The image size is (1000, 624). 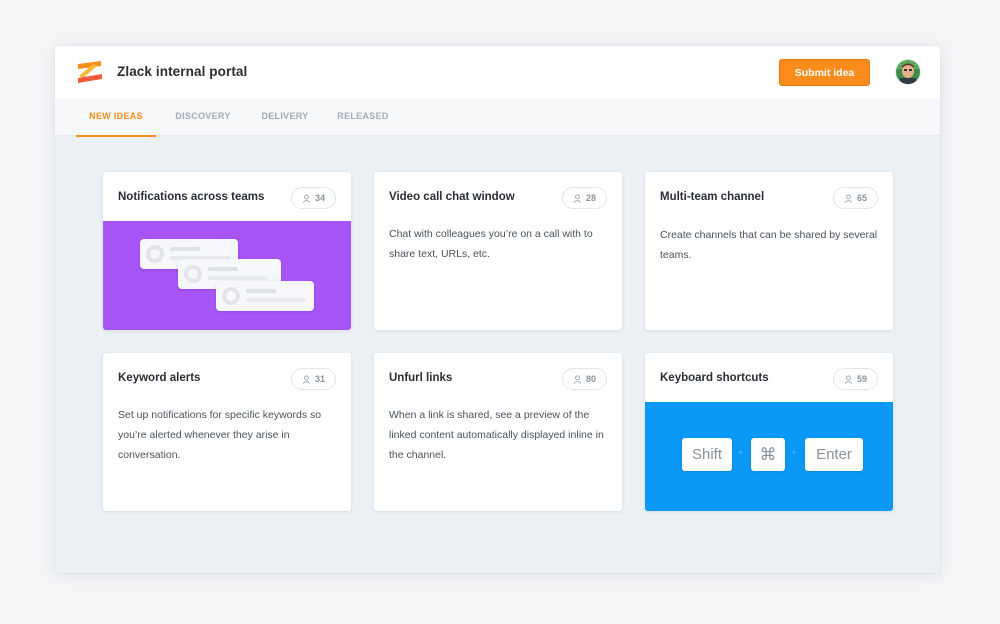 What do you see at coordinates (203, 117) in the screenshot?
I see `tab-discovery: DISCOVERY` at bounding box center [203, 117].